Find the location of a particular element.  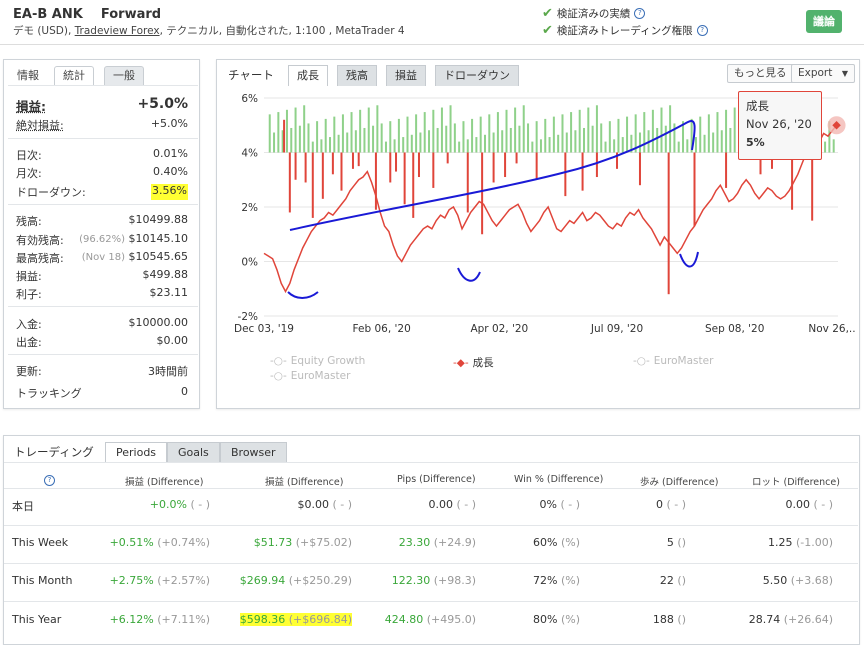

y-tick-label: 4% is located at coordinates (249, 154).